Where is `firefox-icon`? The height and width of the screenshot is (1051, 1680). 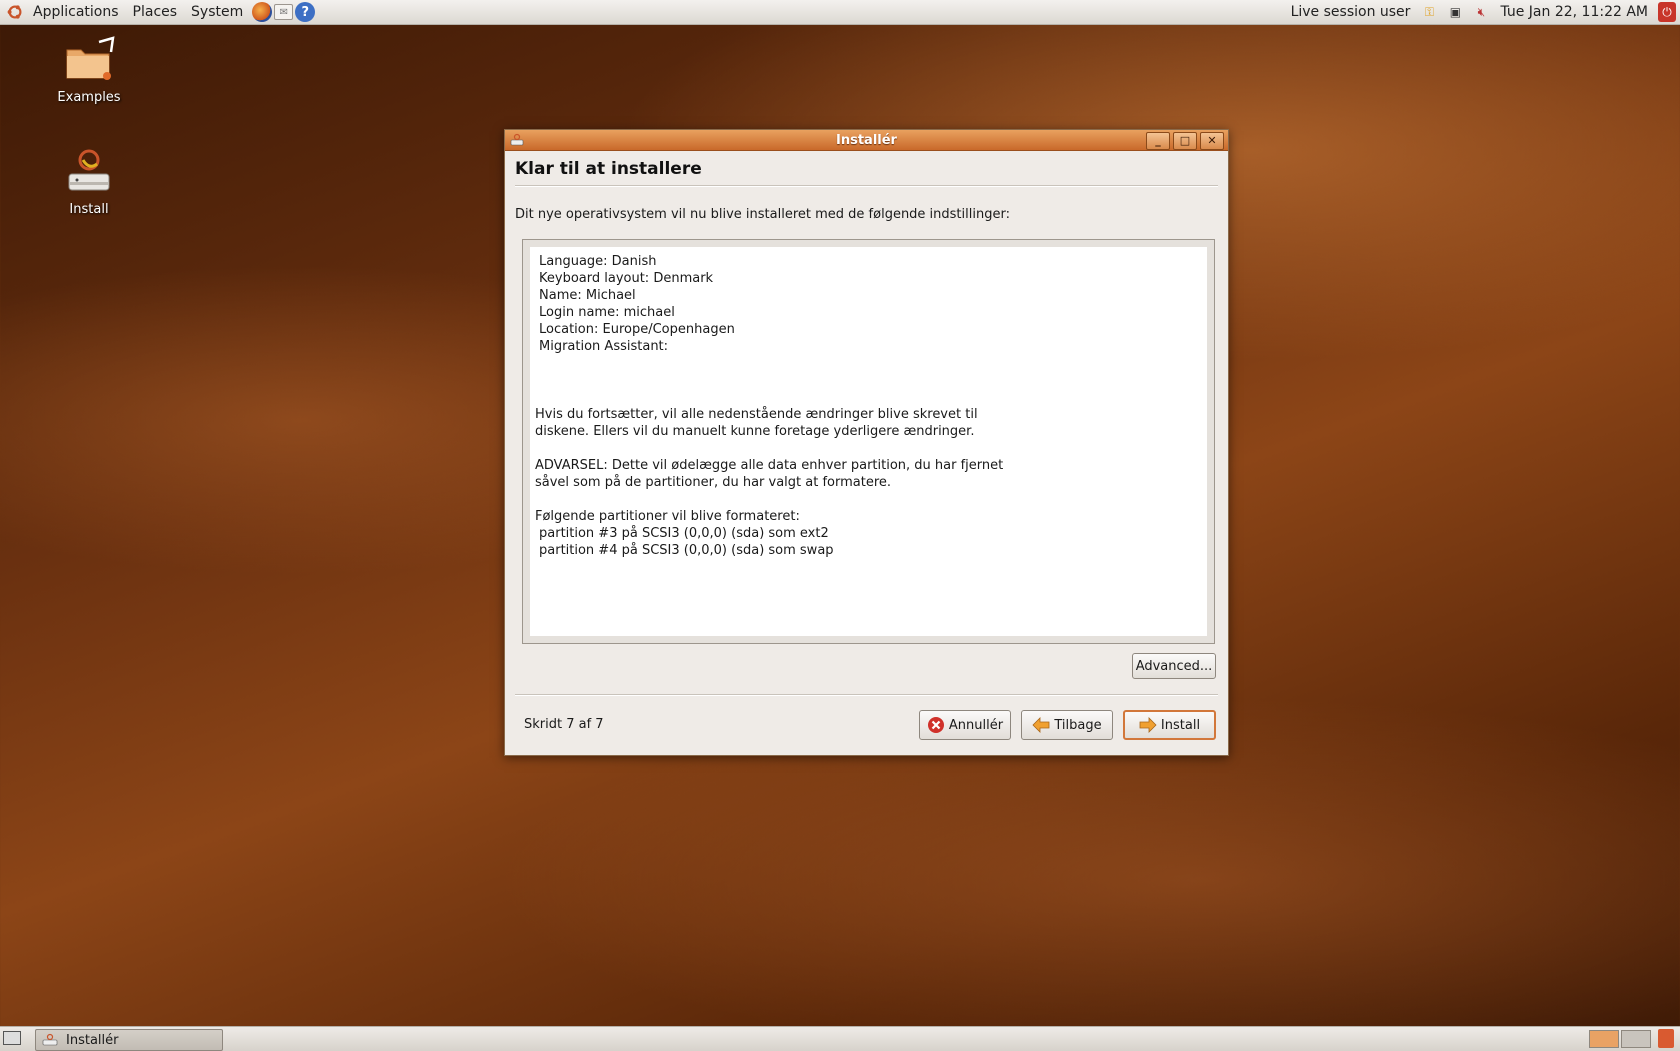 firefox-icon is located at coordinates (262, 12).